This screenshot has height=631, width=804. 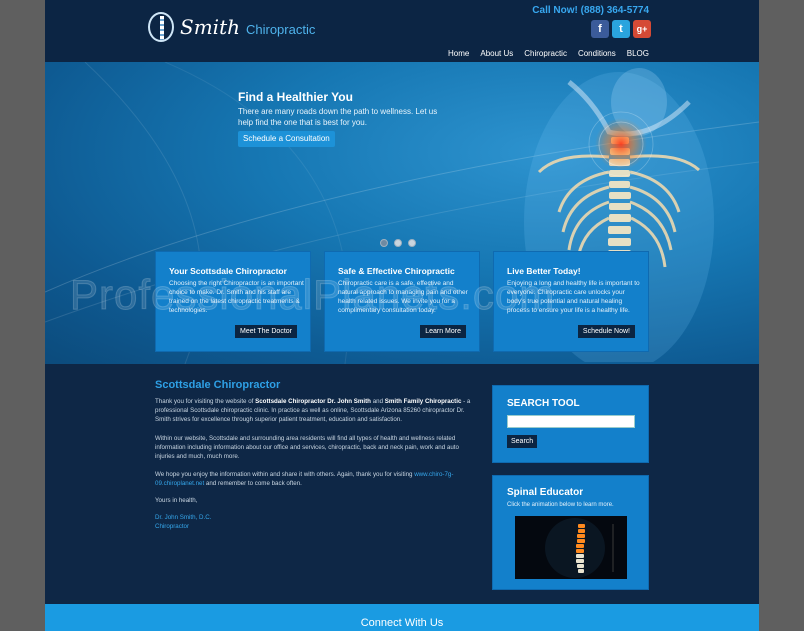 What do you see at coordinates (545, 492) in the screenshot?
I see `educator-title: Spinal Educator` at bounding box center [545, 492].